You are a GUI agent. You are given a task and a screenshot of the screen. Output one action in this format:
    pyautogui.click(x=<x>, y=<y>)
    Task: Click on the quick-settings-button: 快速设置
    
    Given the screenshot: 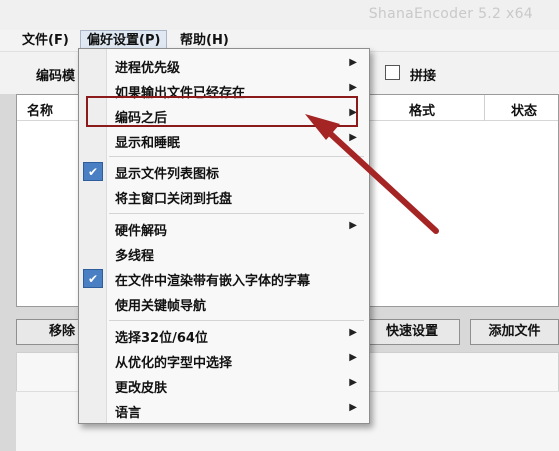 What is the action you would take?
    pyautogui.click(x=412, y=332)
    